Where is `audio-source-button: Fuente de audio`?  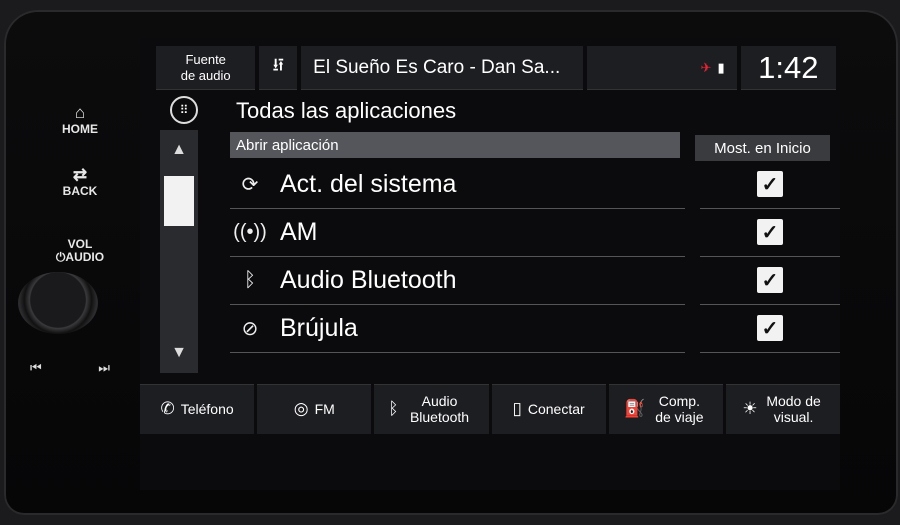
audio-source-button: Fuente de audio is located at coordinates (206, 68).